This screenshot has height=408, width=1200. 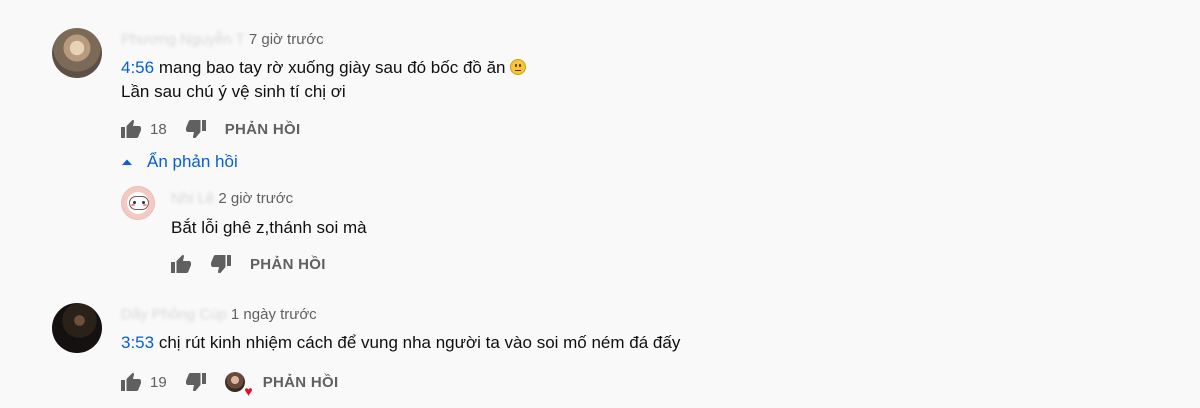 What do you see at coordinates (137, 67) in the screenshot?
I see `timestamp-link: 4:56` at bounding box center [137, 67].